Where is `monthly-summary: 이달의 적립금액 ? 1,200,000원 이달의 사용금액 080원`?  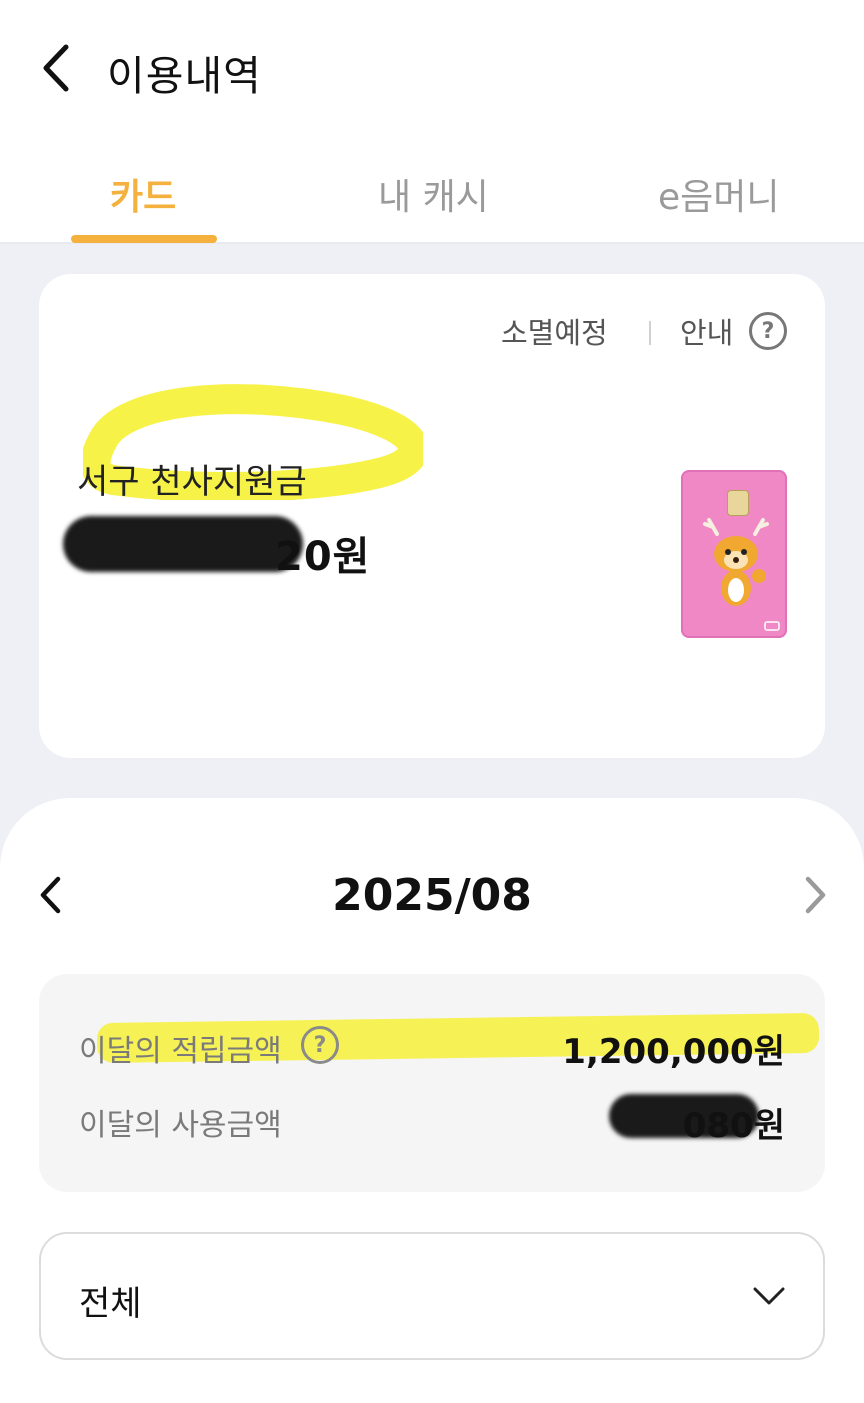
monthly-summary: 이달의 적립금액 ? 1,200,000원 이달의 사용금액 080원 is located at coordinates (432, 1083).